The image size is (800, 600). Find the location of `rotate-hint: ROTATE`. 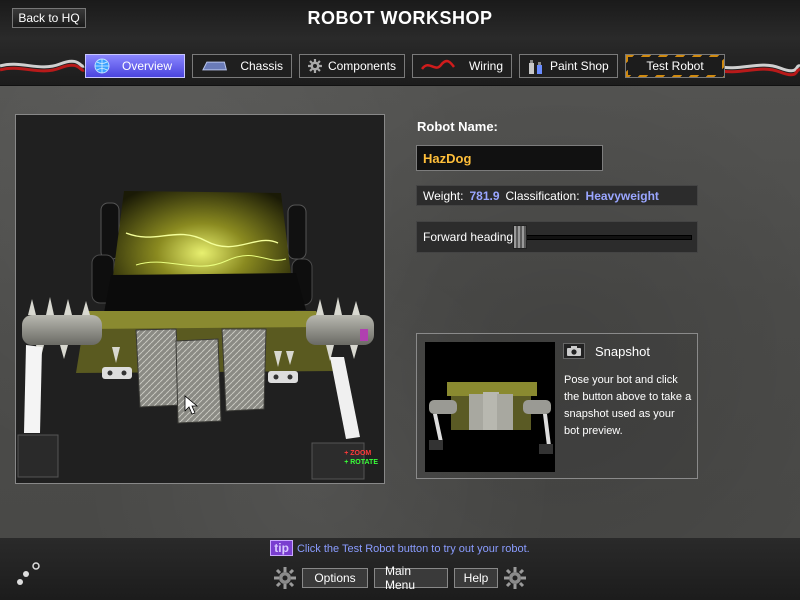

rotate-hint: ROTATE is located at coordinates (364, 462).